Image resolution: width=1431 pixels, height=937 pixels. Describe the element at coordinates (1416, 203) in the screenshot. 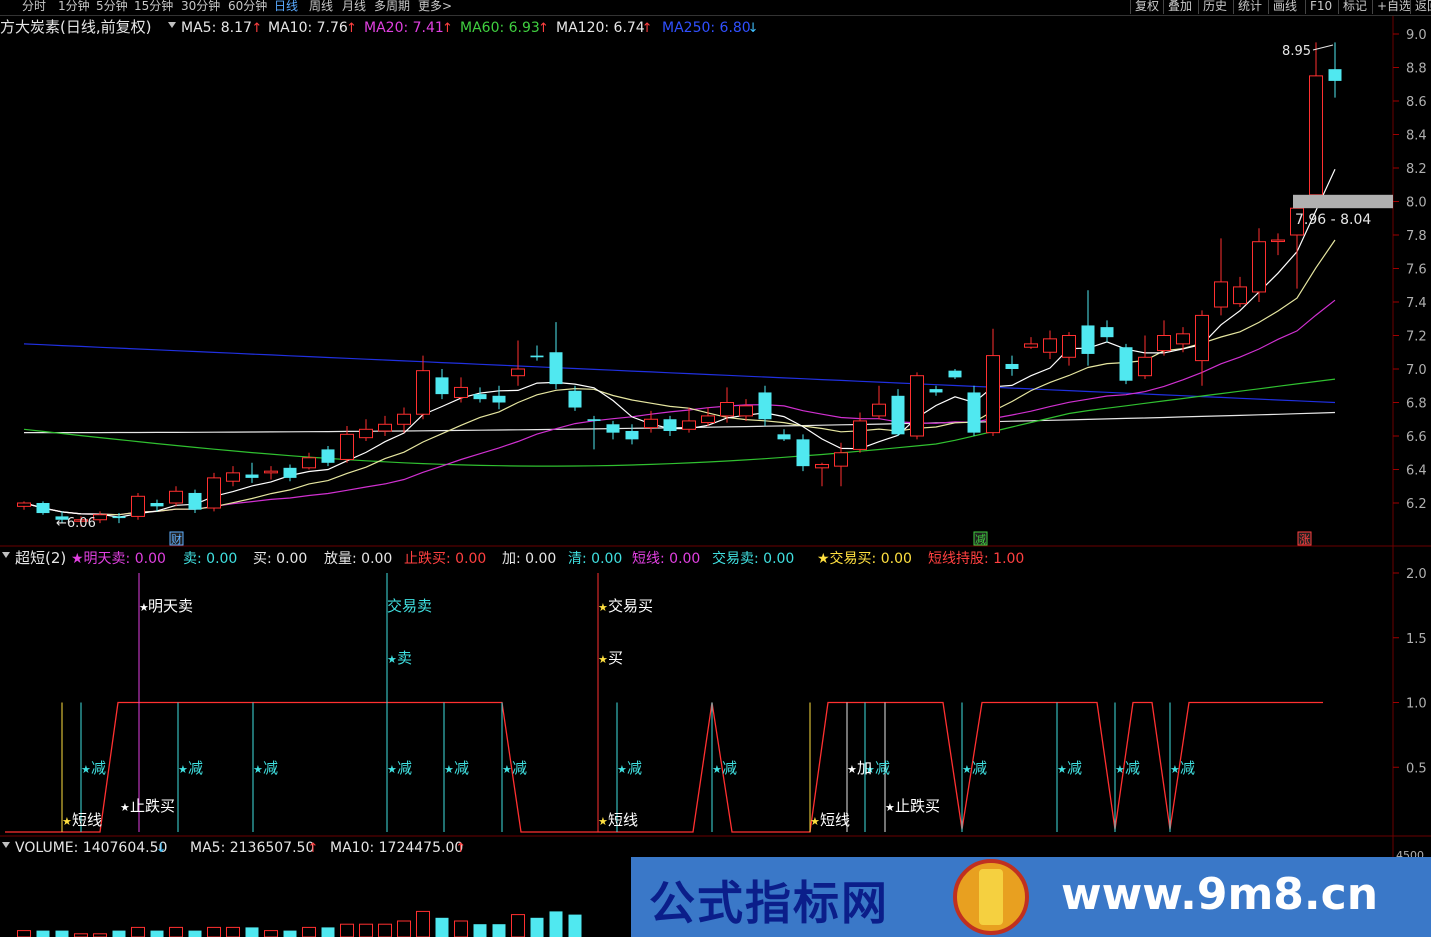

I see `y-tick-label: 8.0` at that location.